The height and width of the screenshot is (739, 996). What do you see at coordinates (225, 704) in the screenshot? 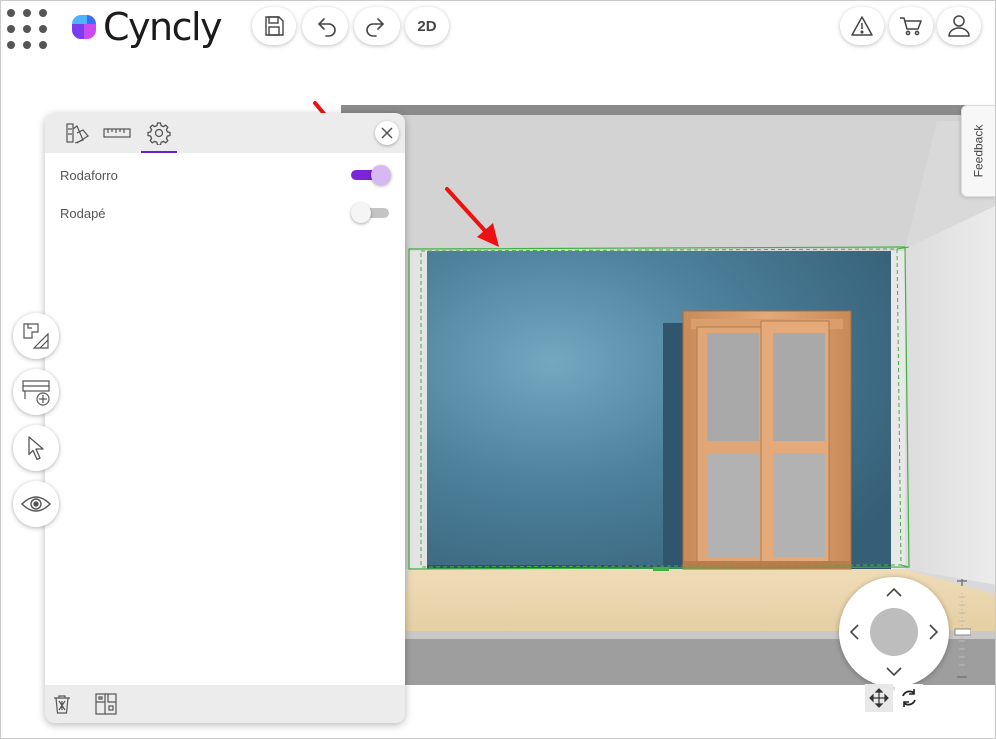
I see `panel-footer` at bounding box center [225, 704].